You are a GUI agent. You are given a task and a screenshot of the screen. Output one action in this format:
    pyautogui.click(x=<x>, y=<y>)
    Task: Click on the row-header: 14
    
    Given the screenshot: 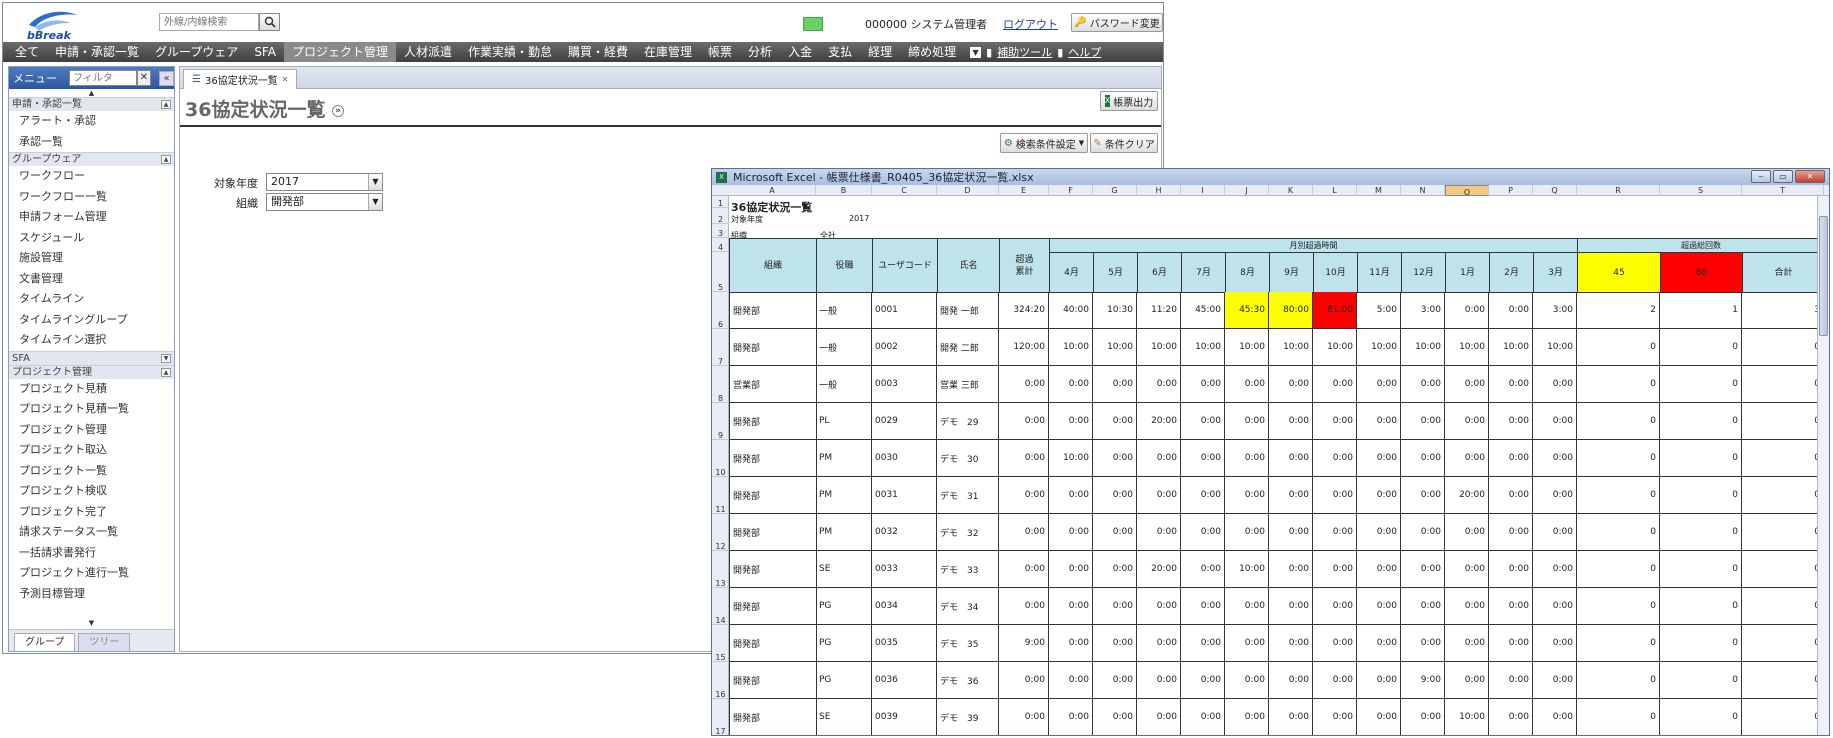 What is the action you would take?
    pyautogui.click(x=720, y=606)
    